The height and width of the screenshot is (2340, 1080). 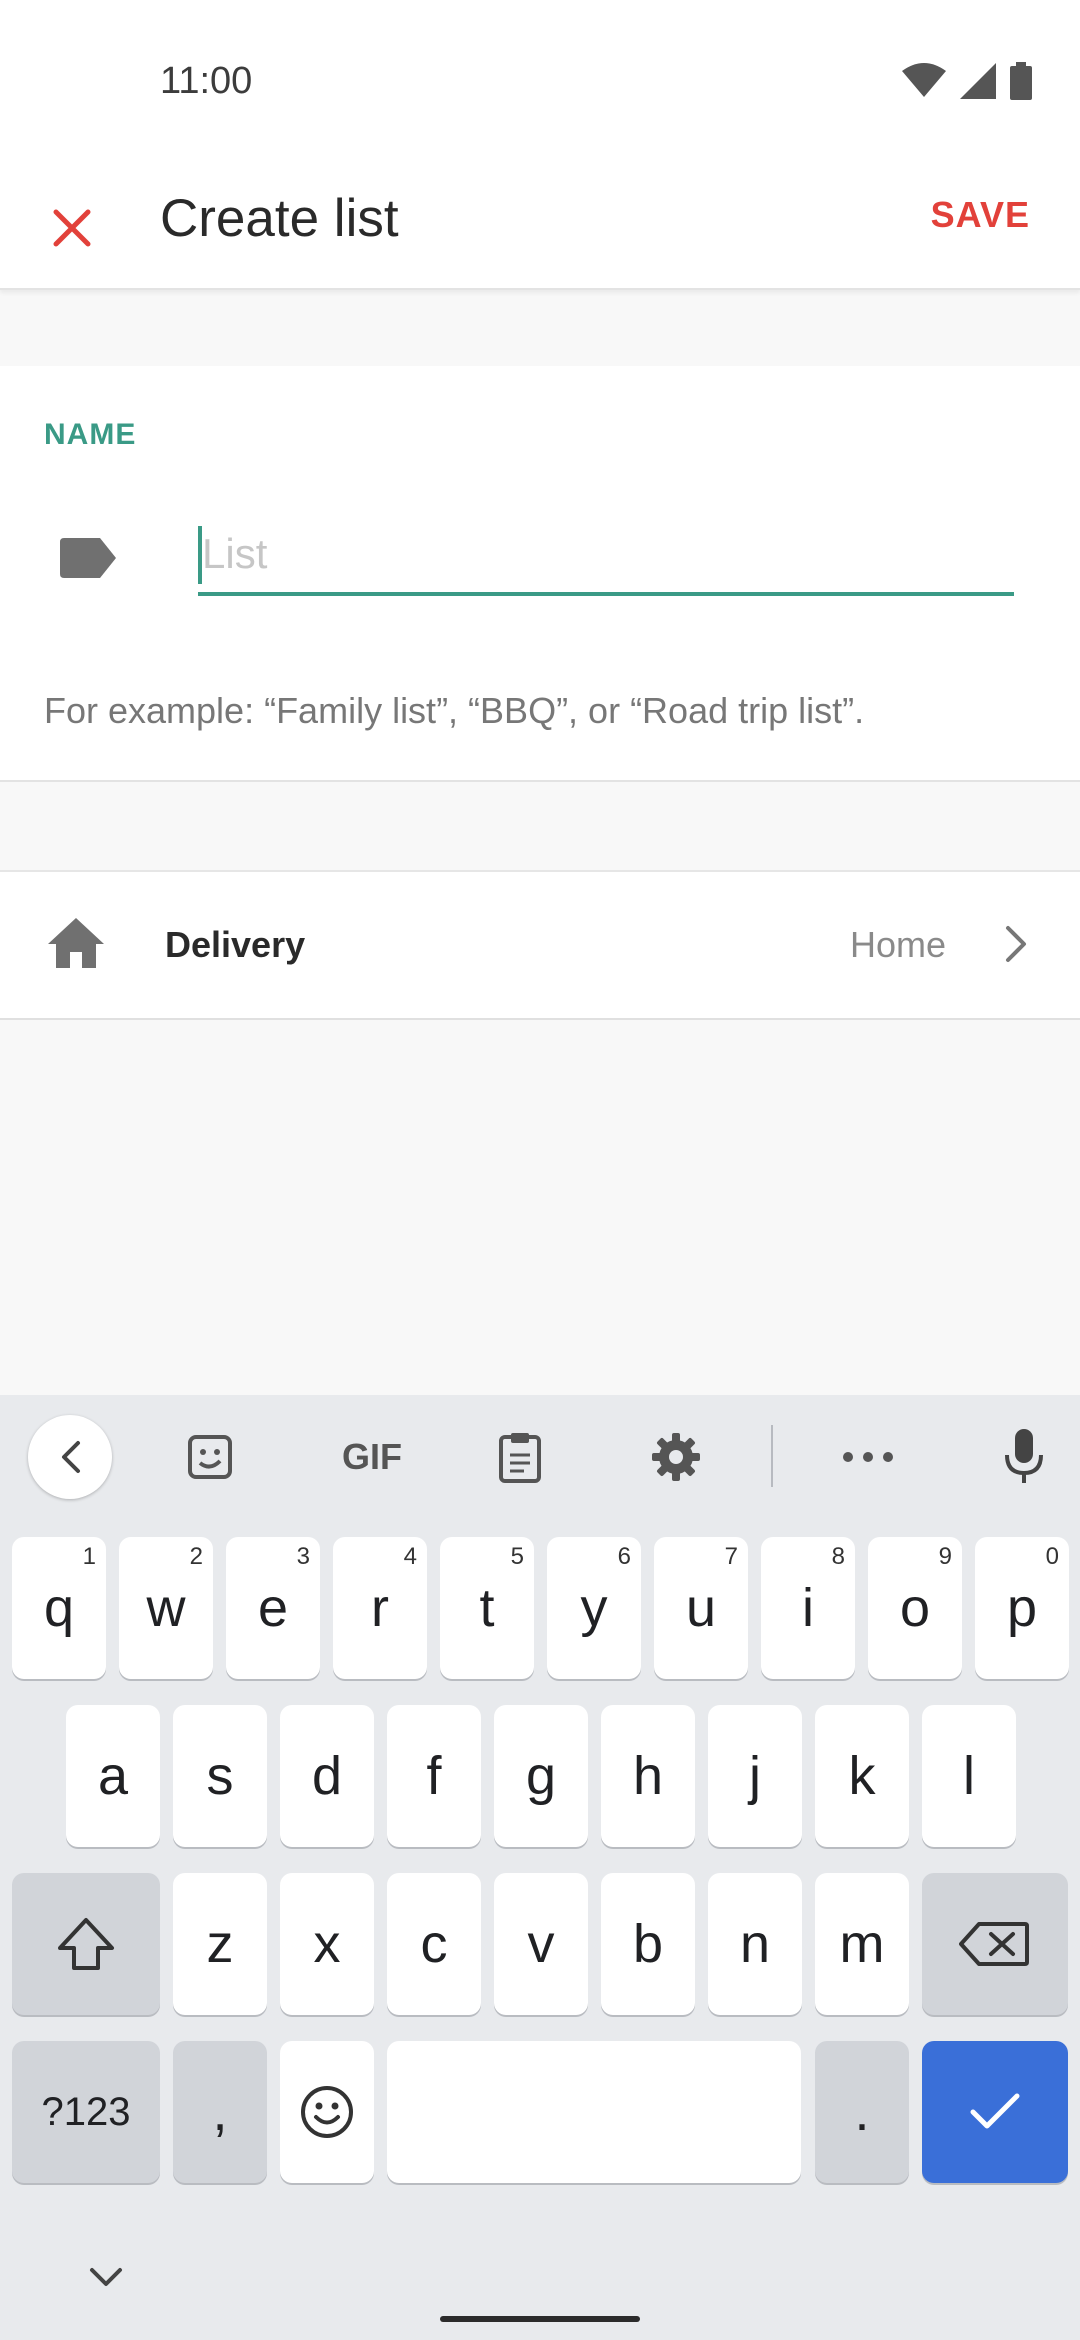 I want to click on key-s: s, so click(x=220, y=1776).